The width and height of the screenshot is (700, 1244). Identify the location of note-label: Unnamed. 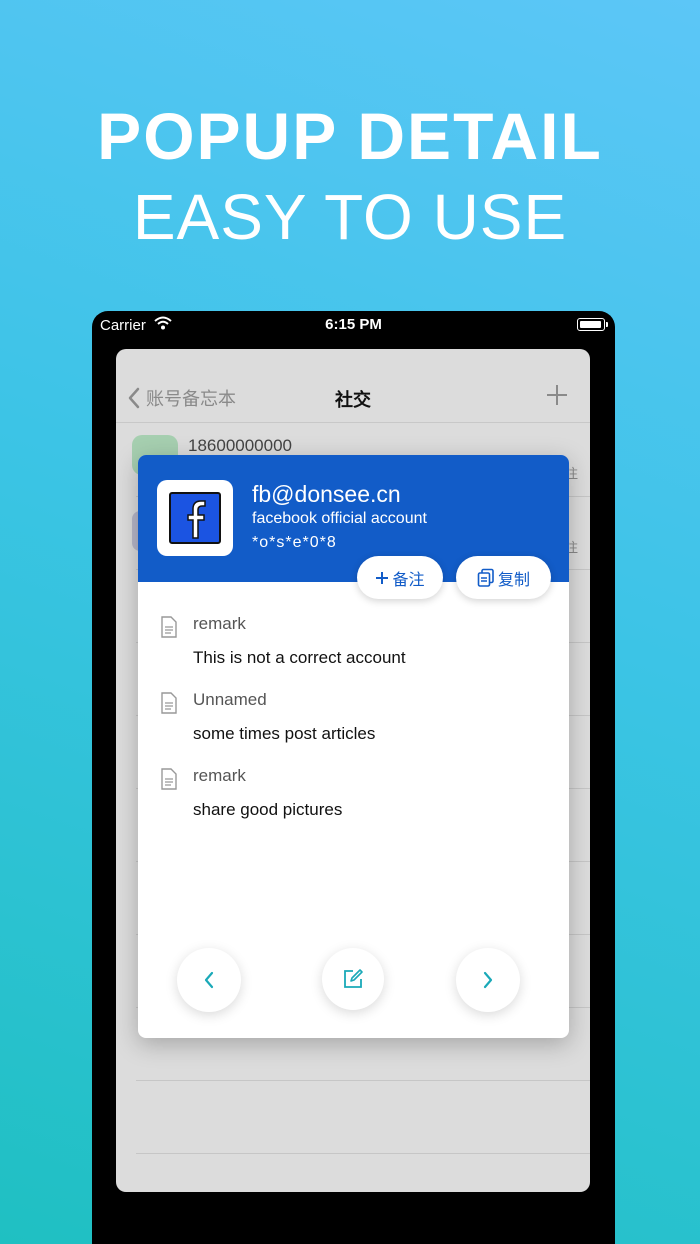
(230, 699).